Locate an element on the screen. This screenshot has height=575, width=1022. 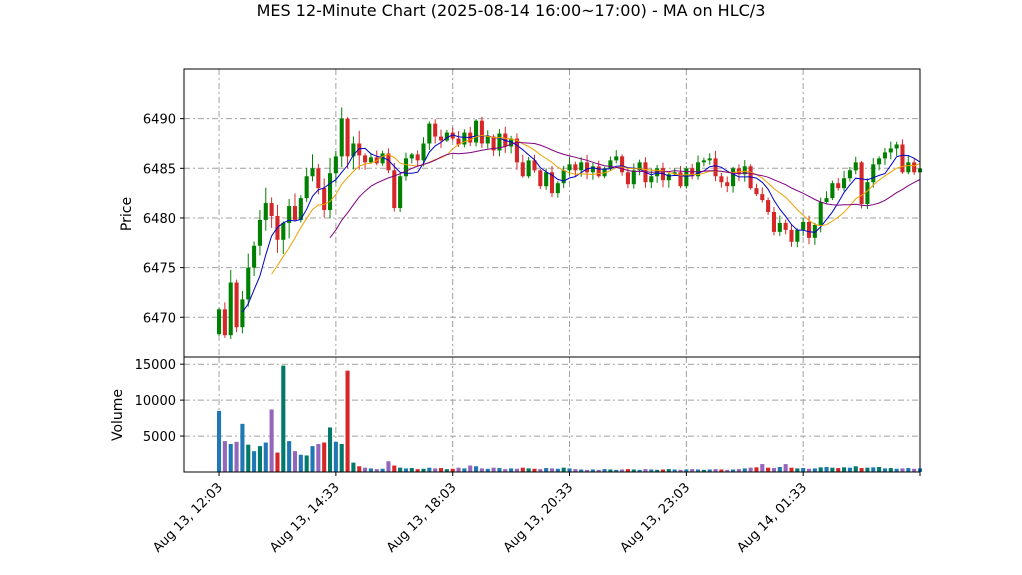
volume-tick-label-1: 10000 is located at coordinates (155, 401).